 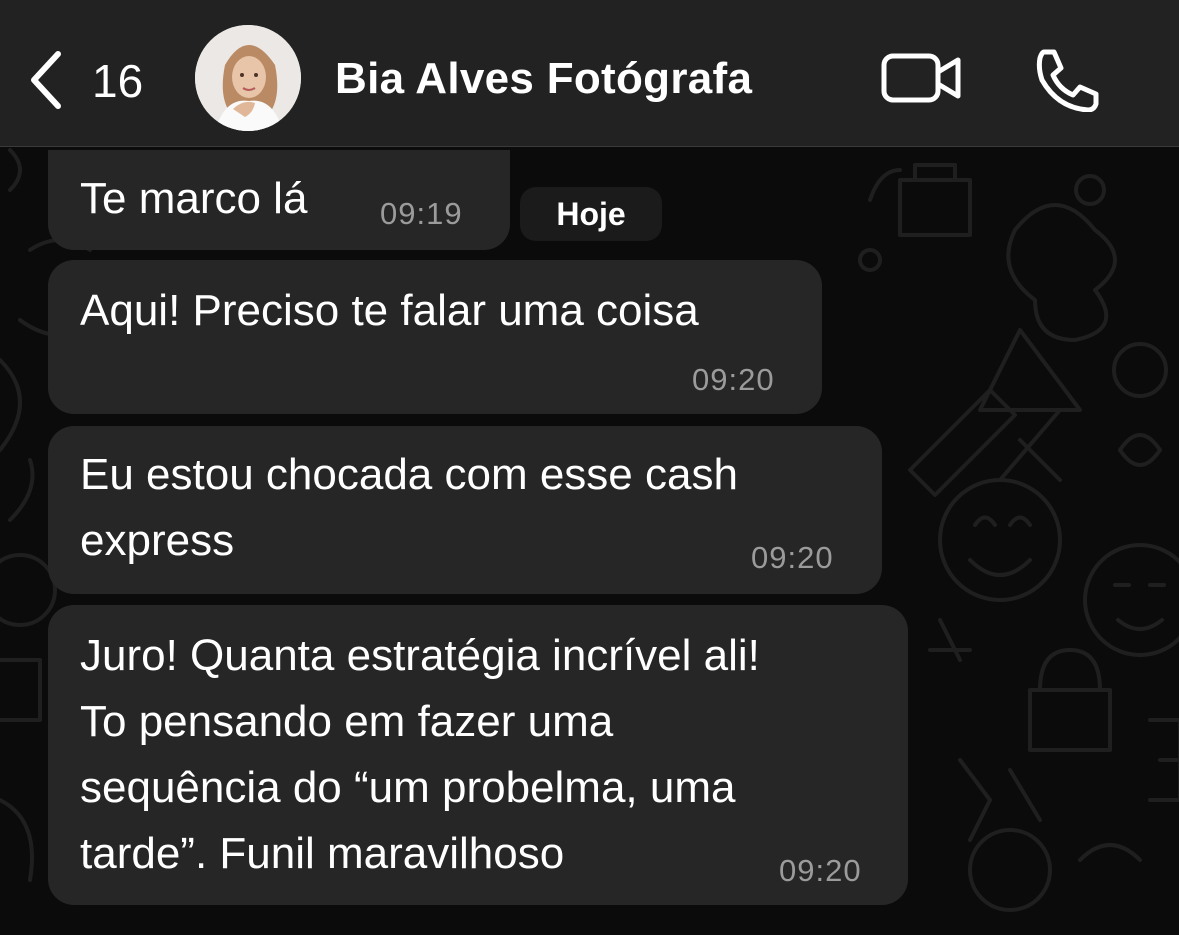 What do you see at coordinates (46, 80) in the screenshot?
I see `chevron-left-icon` at bounding box center [46, 80].